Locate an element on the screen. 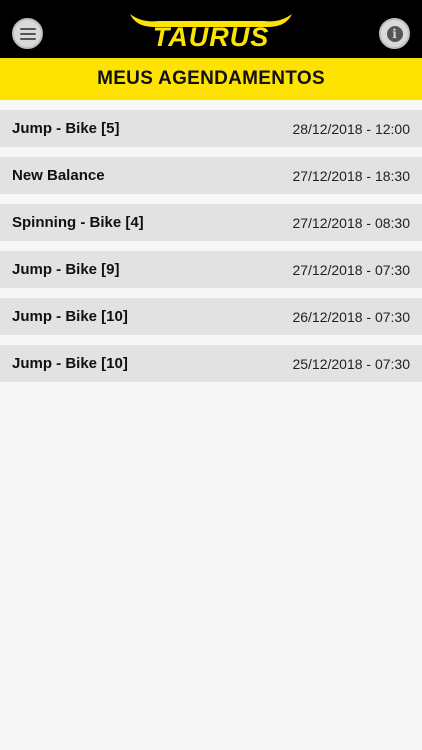 The width and height of the screenshot is (422, 750). appointment-row: New Balance 27/12/2018 - 18:30 is located at coordinates (211, 175).